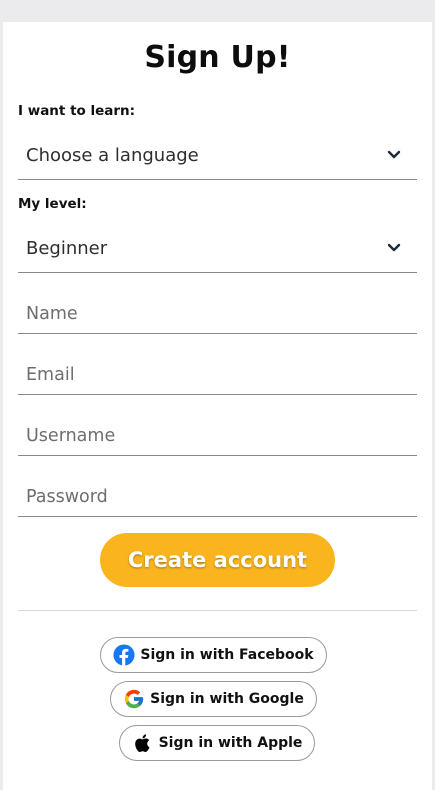 The width and height of the screenshot is (435, 790). What do you see at coordinates (227, 699) in the screenshot?
I see `google-signin-label: Sign in with Google` at bounding box center [227, 699].